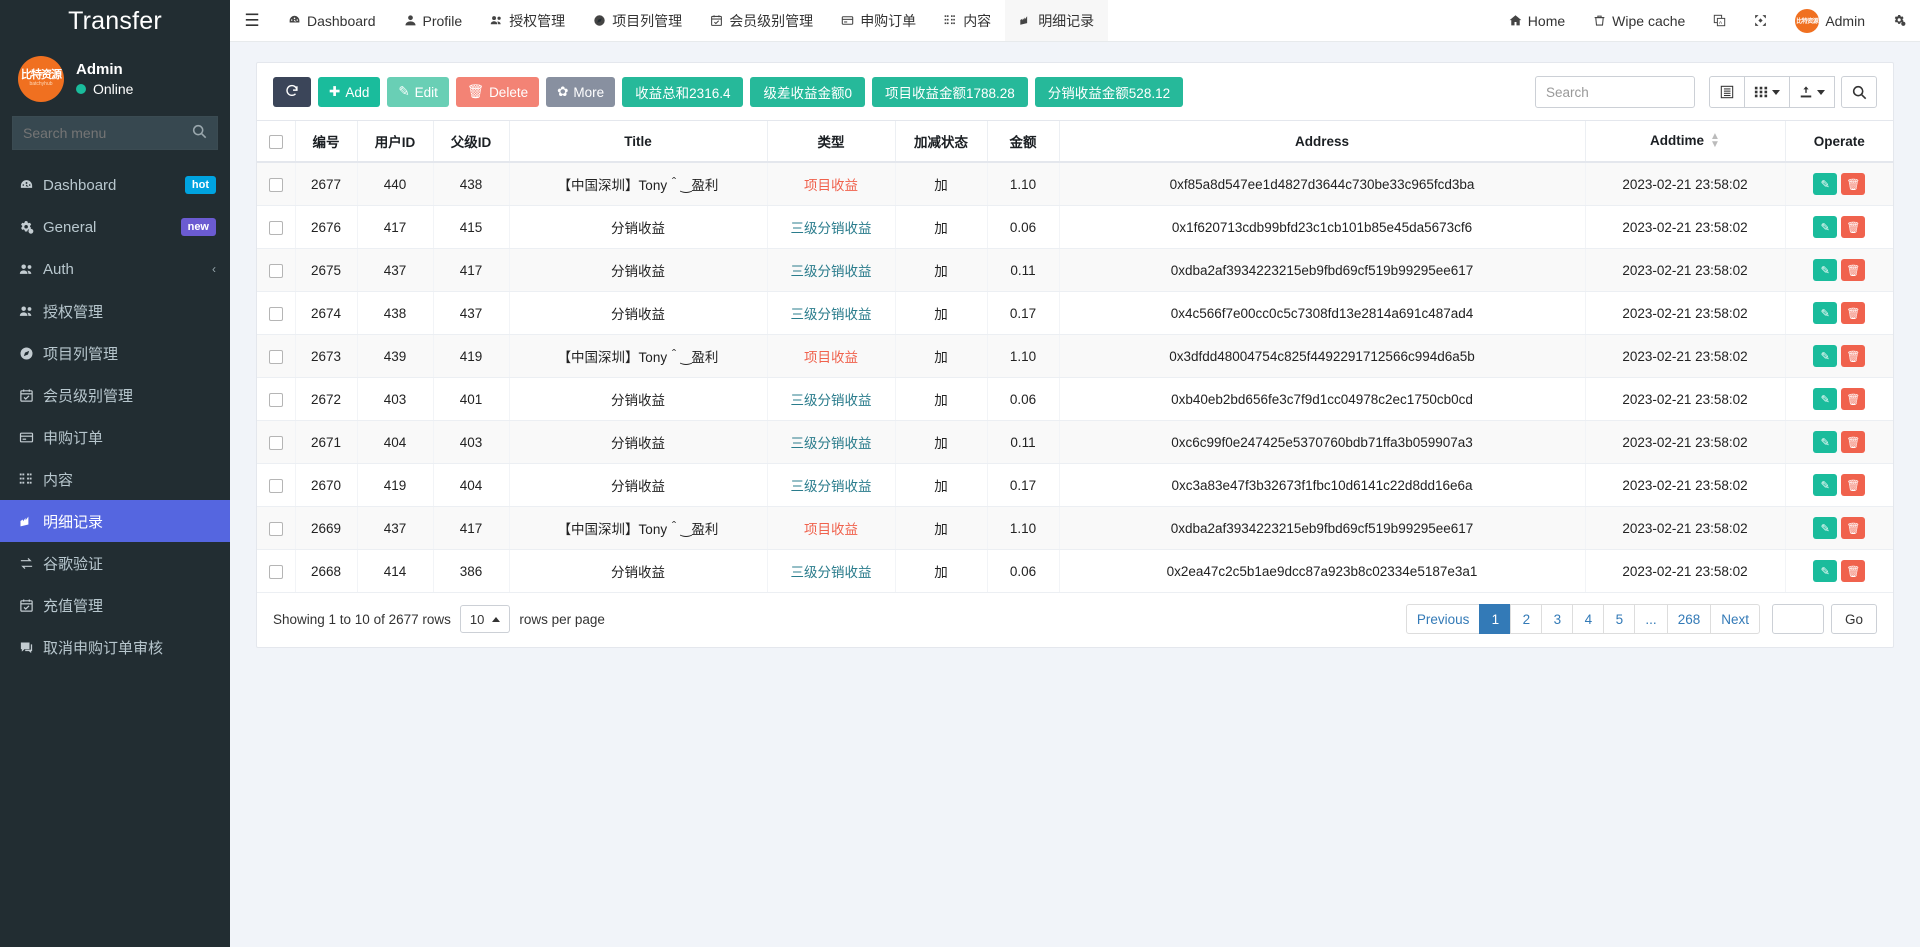 The image size is (1920, 947). I want to click on nav-item-dashboard: Dashboard, so click(332, 20).